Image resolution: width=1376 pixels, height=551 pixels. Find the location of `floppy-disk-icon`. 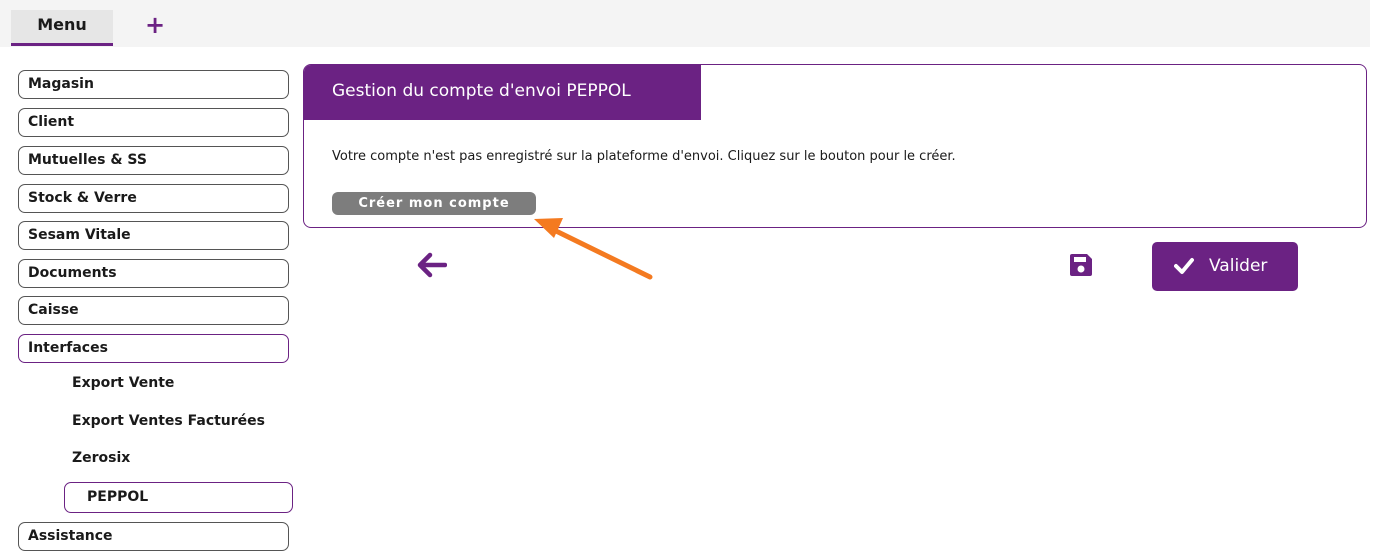

floppy-disk-icon is located at coordinates (1081, 265).